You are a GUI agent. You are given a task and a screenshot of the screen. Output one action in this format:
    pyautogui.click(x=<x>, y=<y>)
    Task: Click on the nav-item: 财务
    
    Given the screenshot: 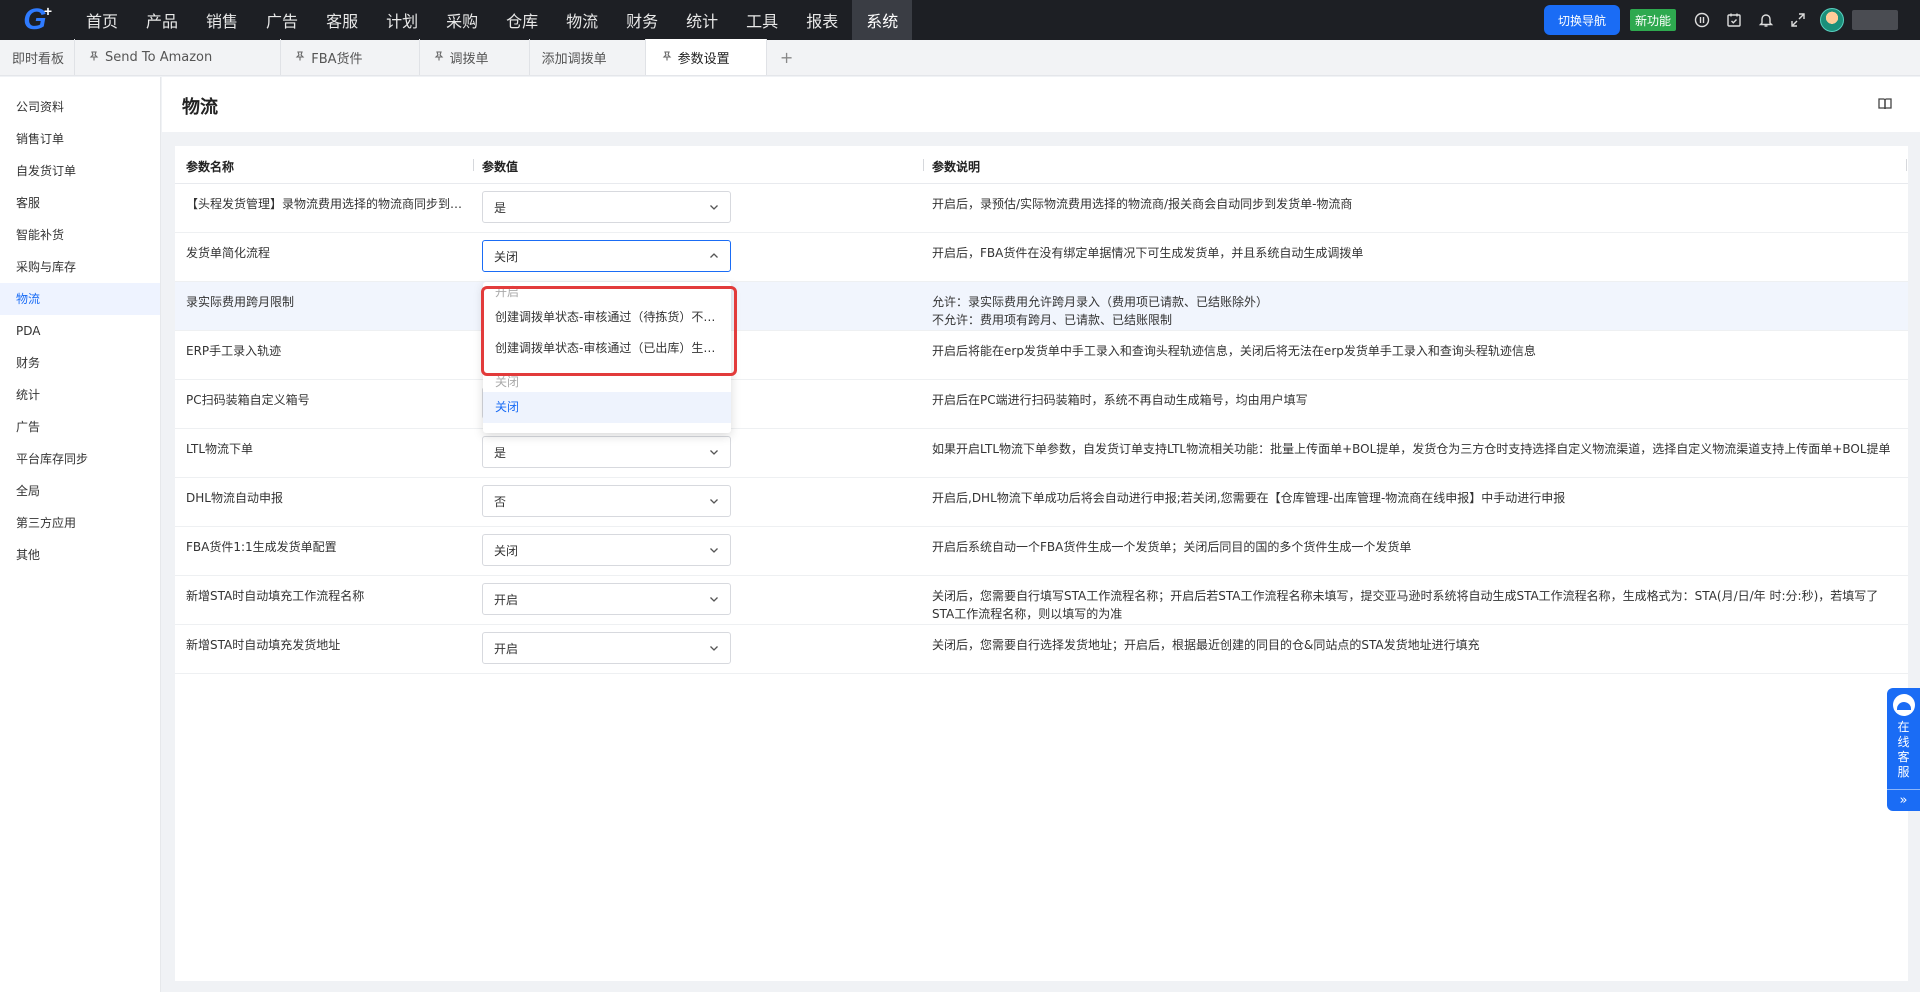 What is the action you would take?
    pyautogui.click(x=642, y=20)
    